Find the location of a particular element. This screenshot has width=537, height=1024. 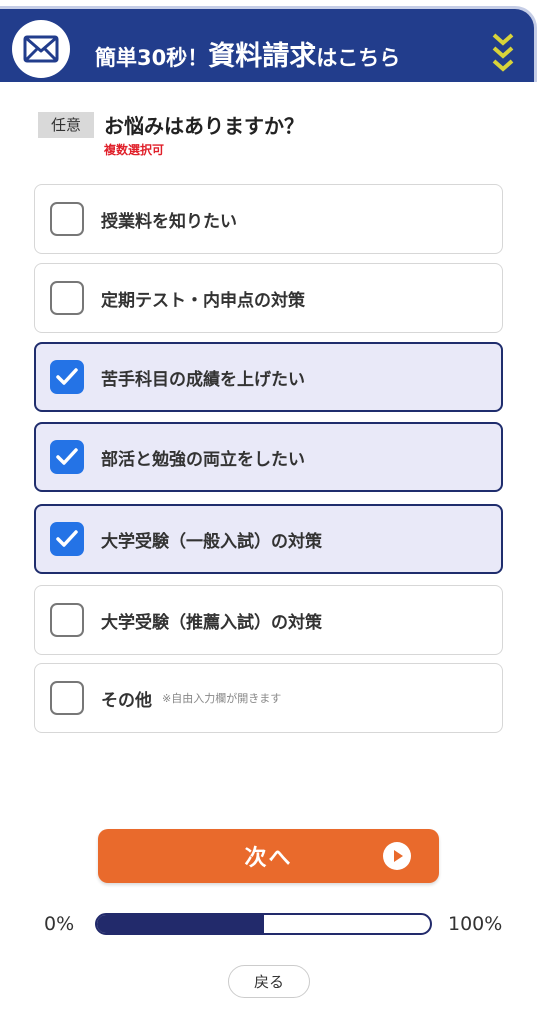

next-button: 次へ is located at coordinates (268, 856).